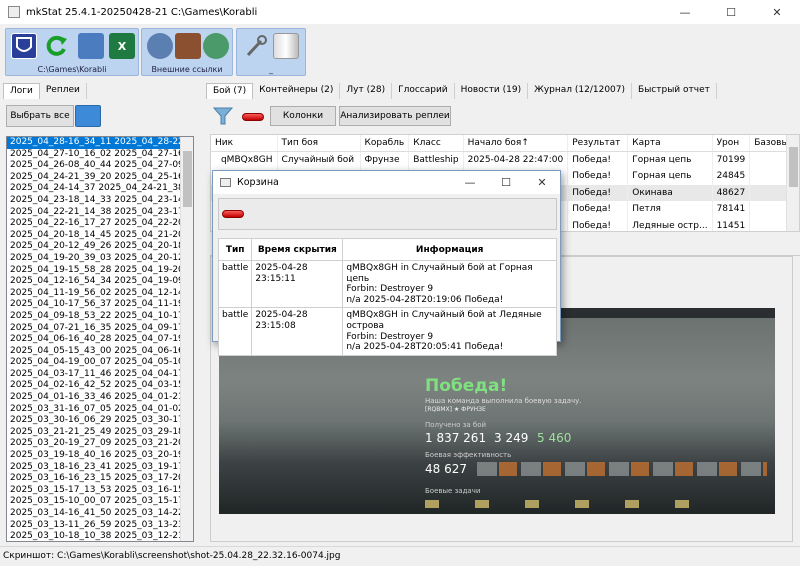 Image resolution: width=800 pixels, height=566 pixels. Describe the element at coordinates (100, 305) in the screenshot. I see `log-list-item: 2025_04_10-17_56_37 2025_04_11-19_55_53` at that location.